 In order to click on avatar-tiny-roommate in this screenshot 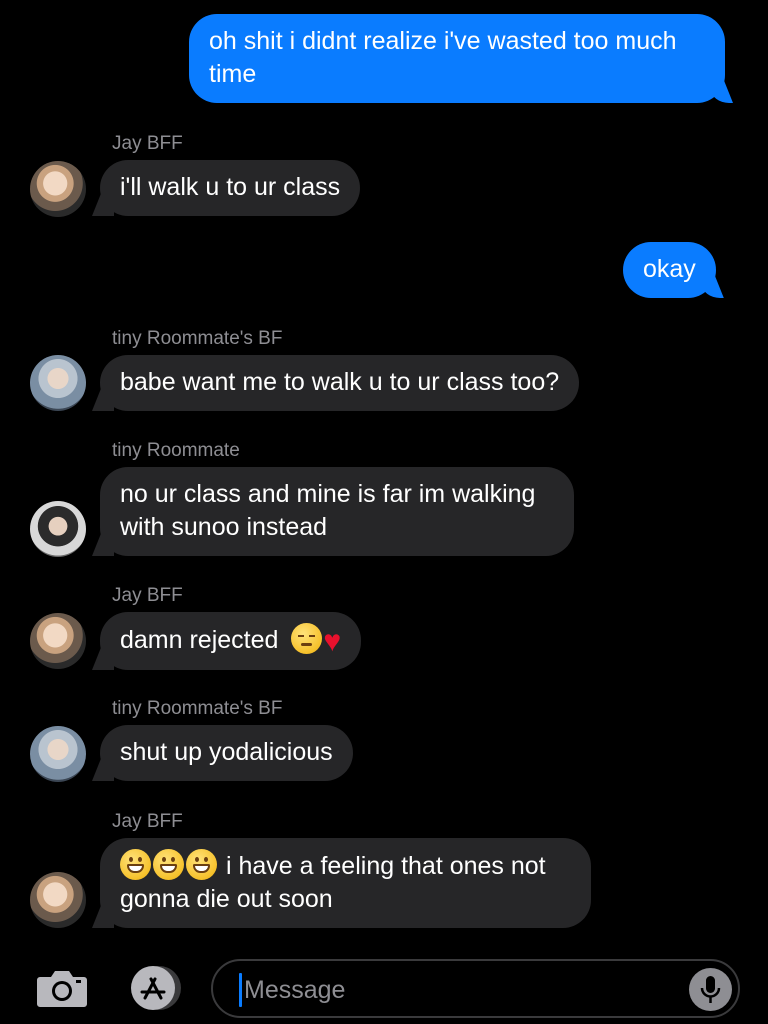, I will do `click(58, 529)`.